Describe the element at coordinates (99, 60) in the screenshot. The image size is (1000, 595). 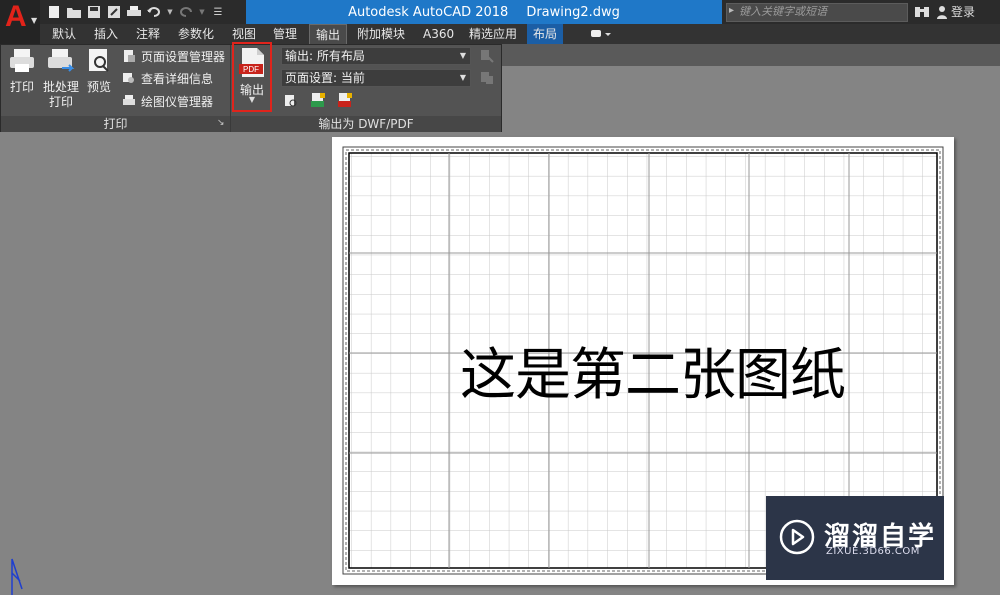
I see `preview-icon` at that location.